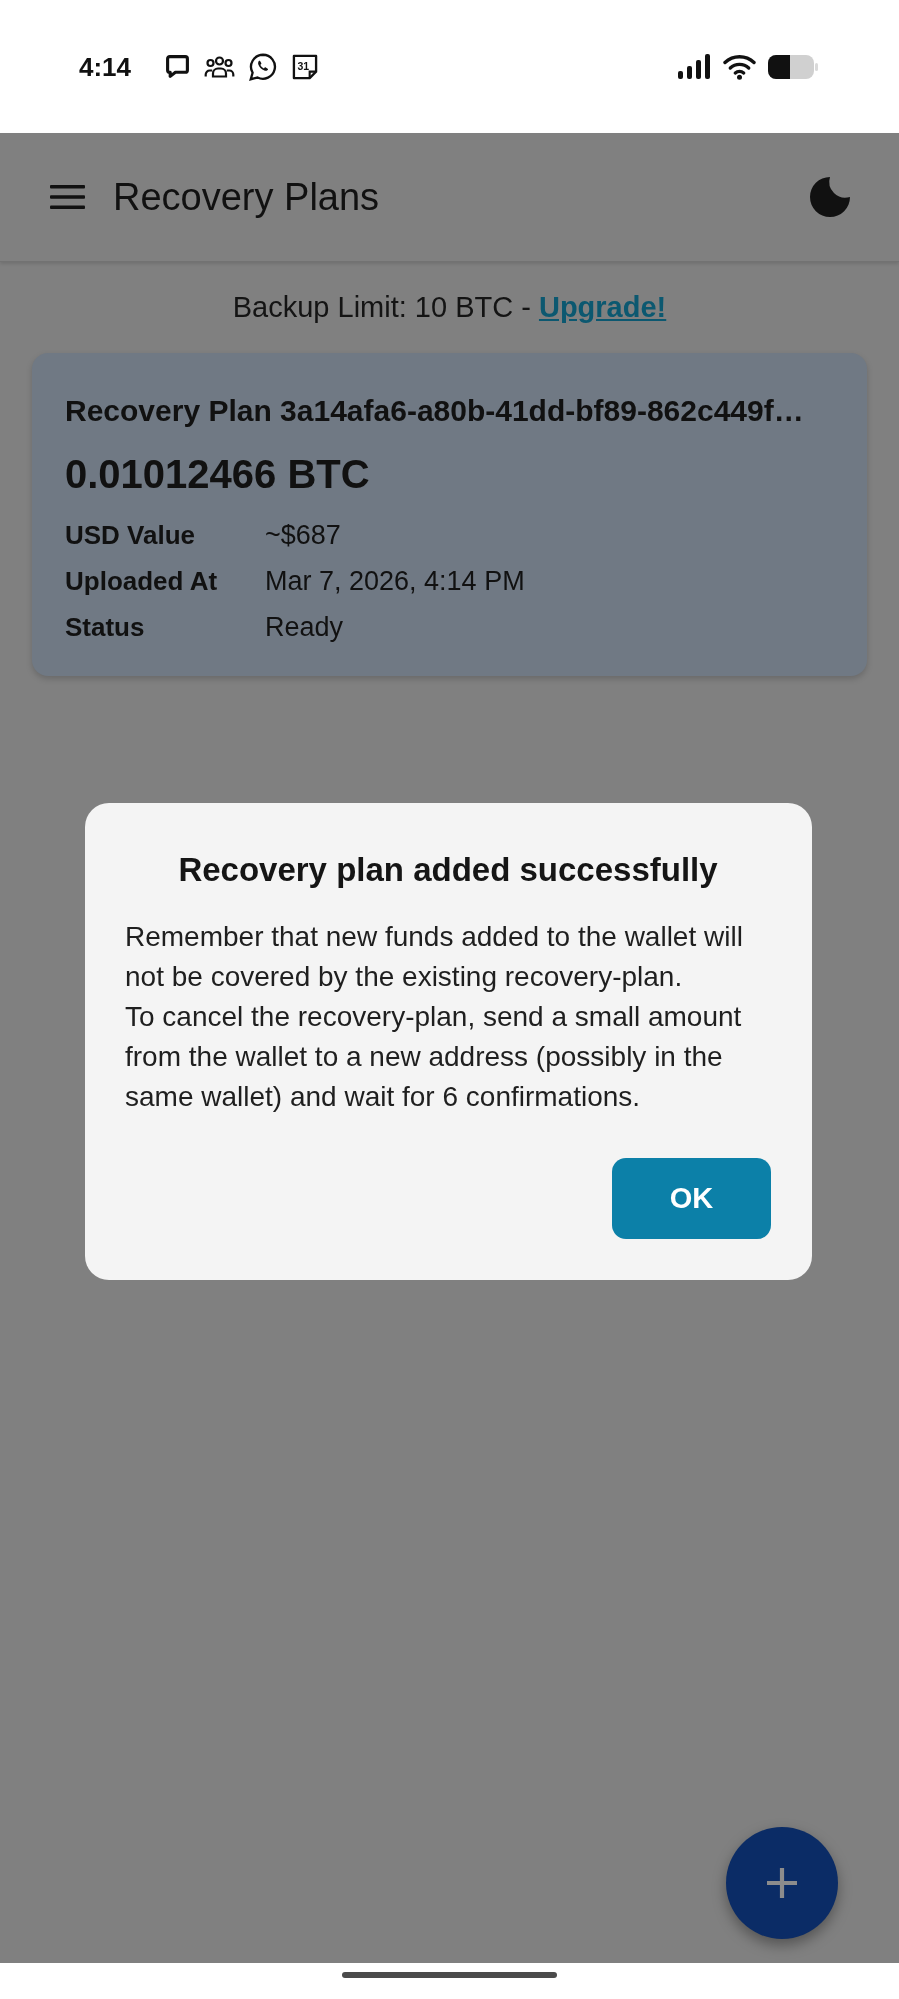  What do you see at coordinates (67, 197) in the screenshot?
I see `menu-icon` at bounding box center [67, 197].